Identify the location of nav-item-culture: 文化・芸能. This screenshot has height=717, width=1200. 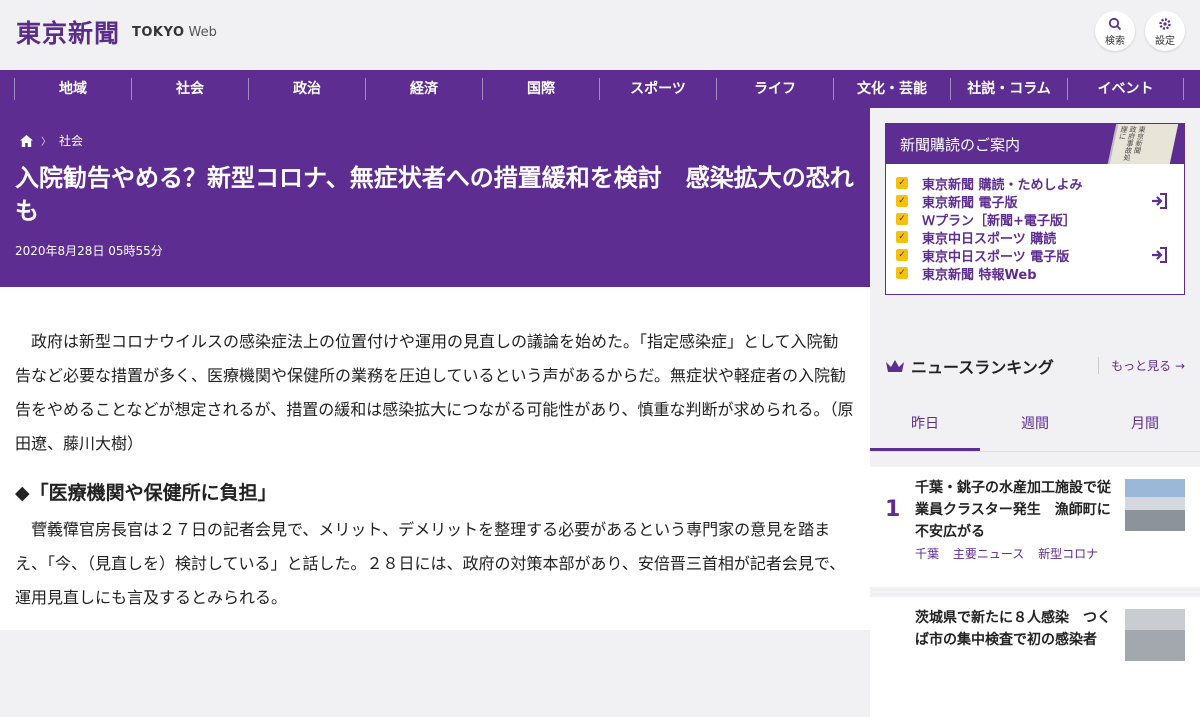
(891, 89).